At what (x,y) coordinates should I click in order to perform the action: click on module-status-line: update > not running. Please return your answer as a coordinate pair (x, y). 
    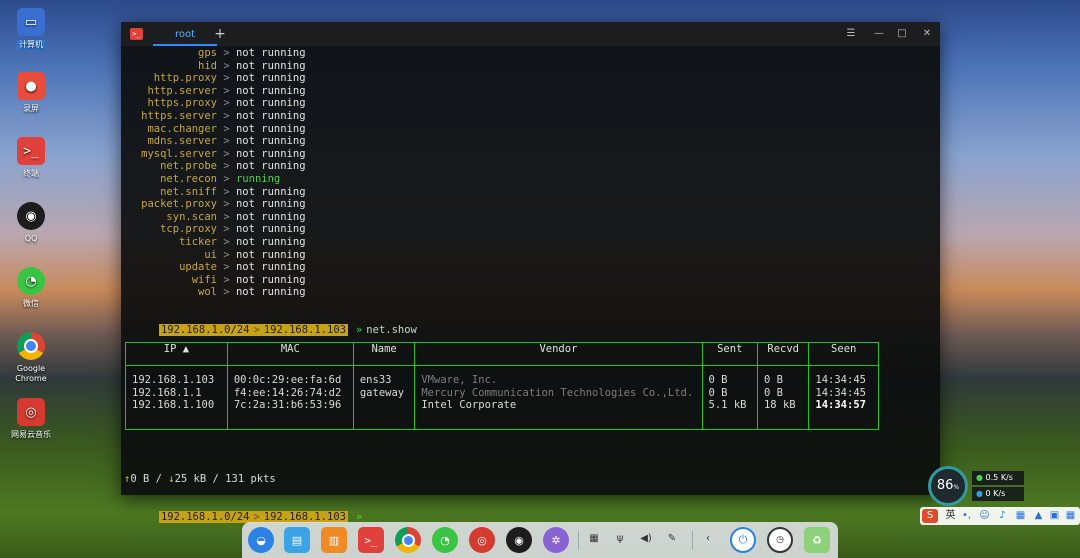
    Looking at the image, I should click on (213, 267).